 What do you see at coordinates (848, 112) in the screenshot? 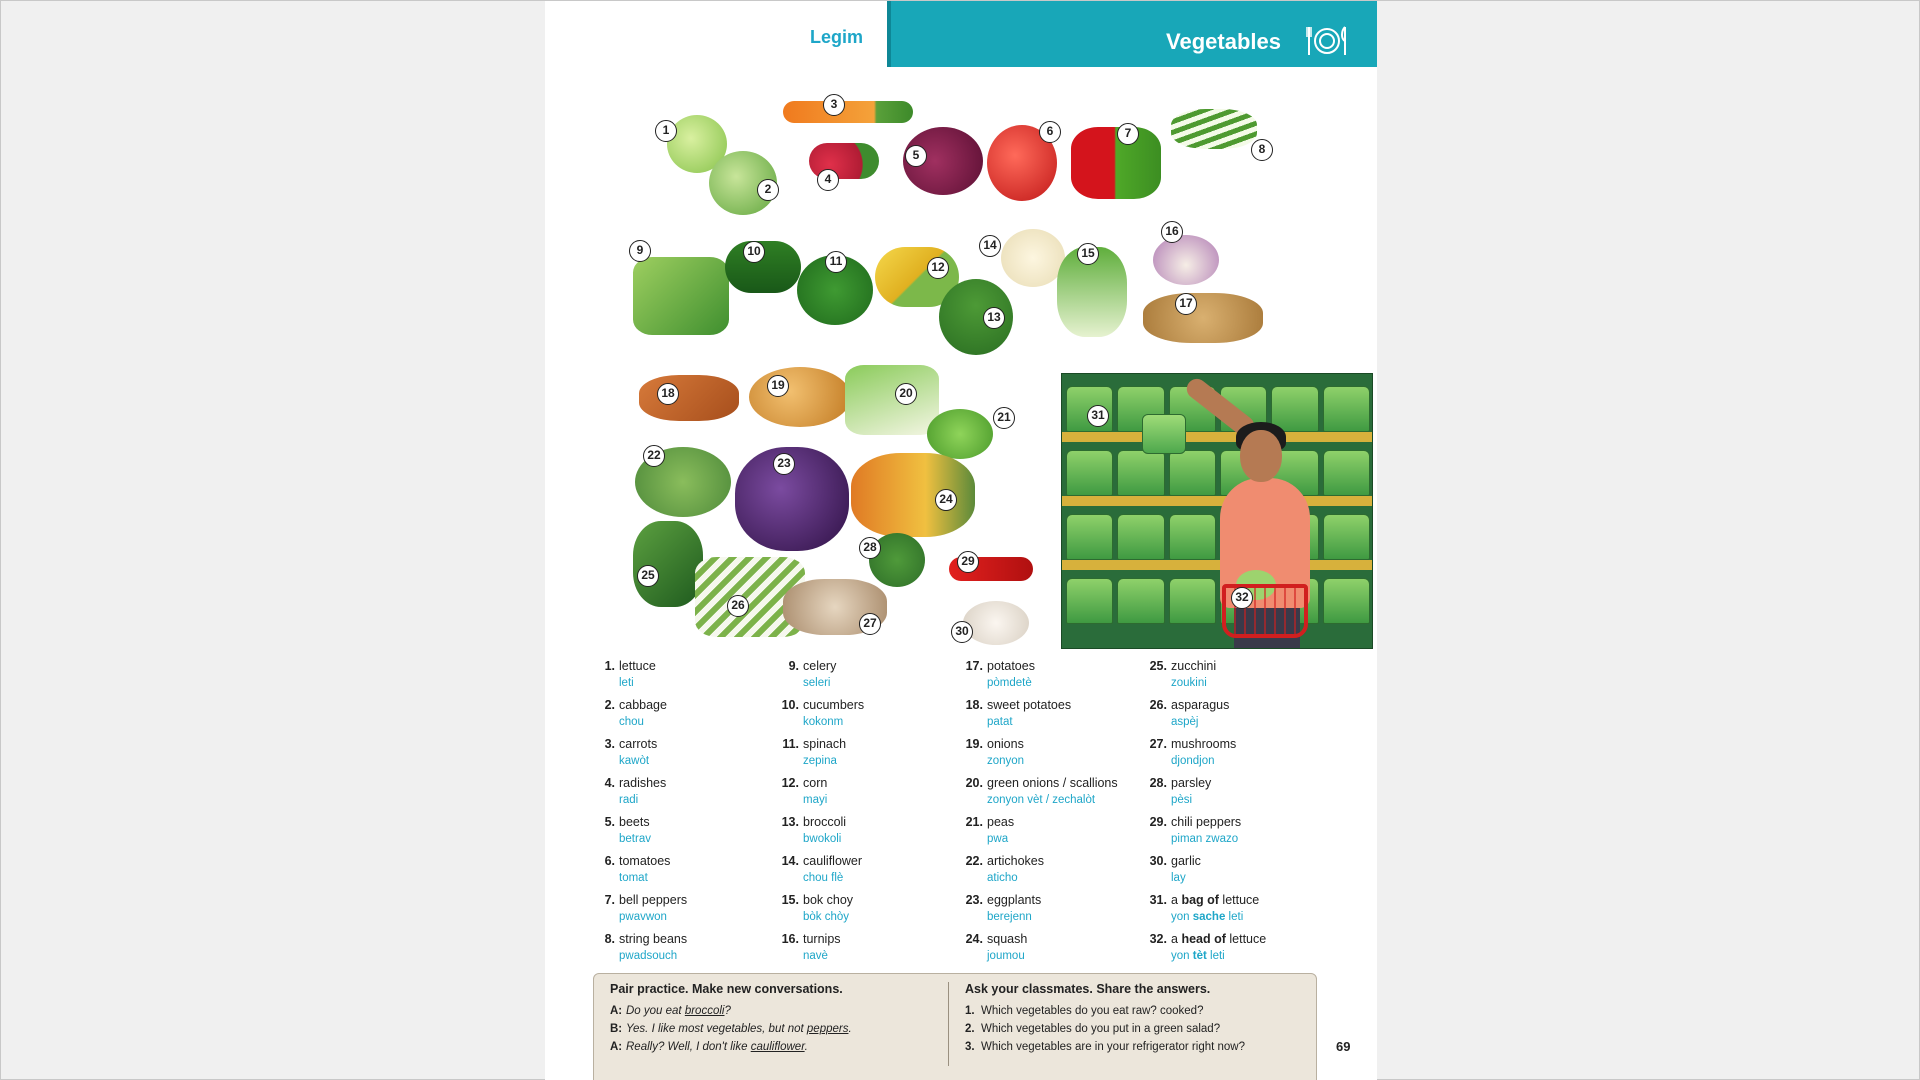
I see `carrots-illustration` at bounding box center [848, 112].